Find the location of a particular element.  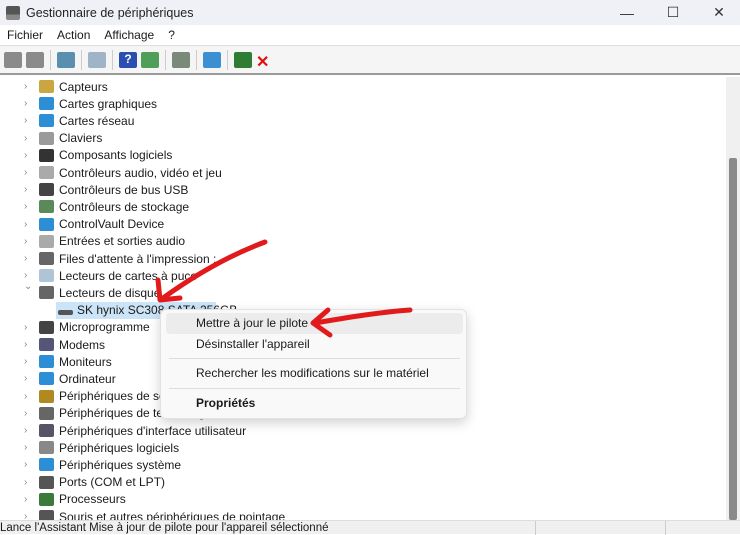

tree-category: › Contrôleurs de bus USB is located at coordinates (363, 189).